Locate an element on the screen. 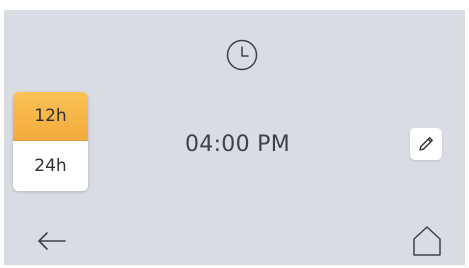  home-icon is located at coordinates (427, 241).